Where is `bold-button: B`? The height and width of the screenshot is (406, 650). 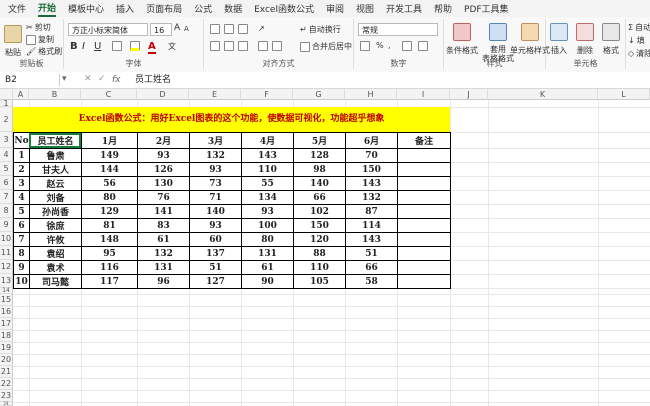
bold-button: B is located at coordinates (74, 46).